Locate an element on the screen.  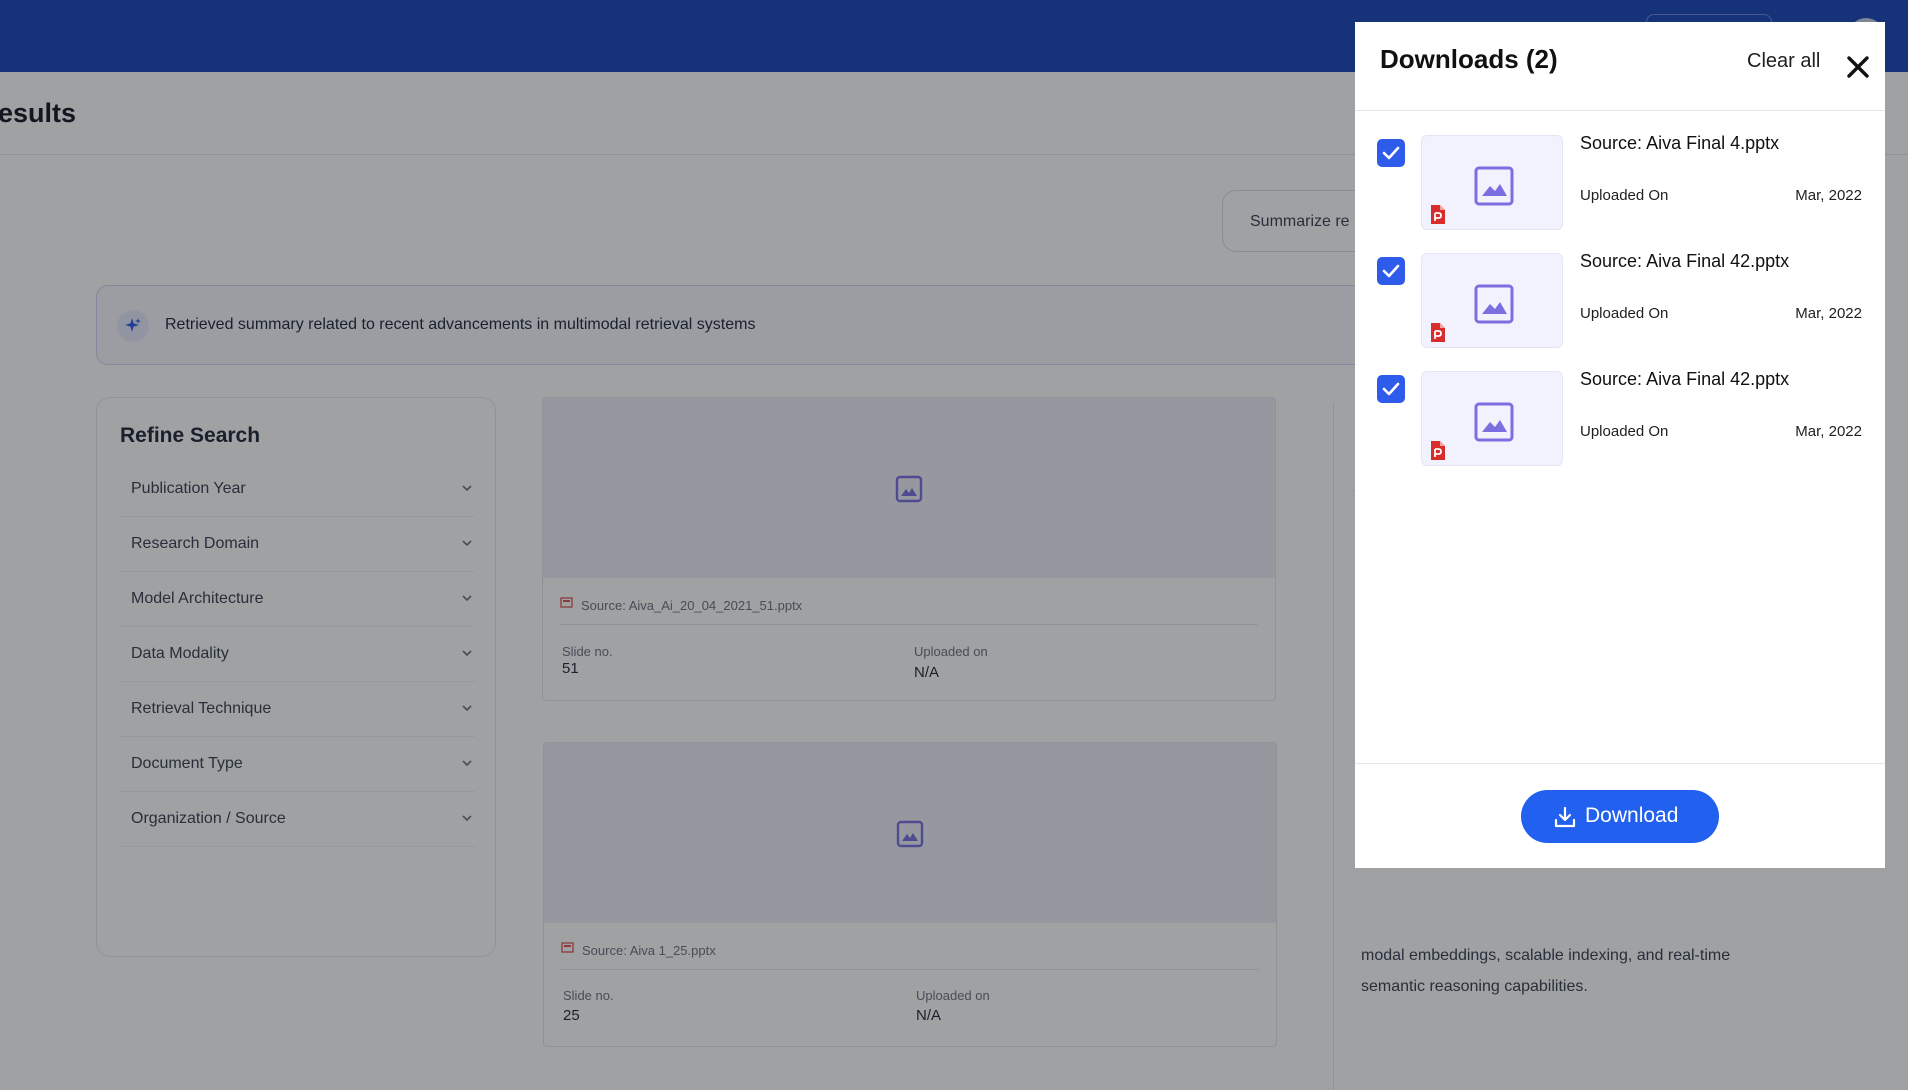
file-source: Source: Aiva Final 4.pptx is located at coordinates (1679, 143).